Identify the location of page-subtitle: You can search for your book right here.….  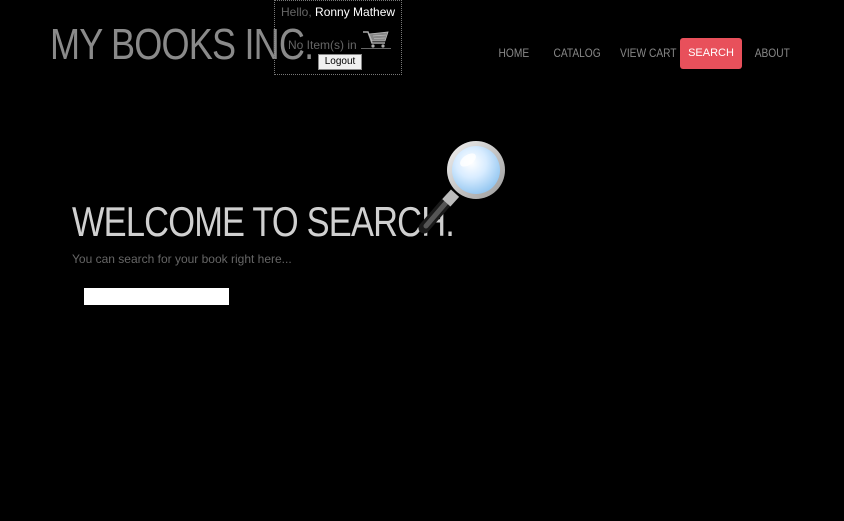
(182, 259).